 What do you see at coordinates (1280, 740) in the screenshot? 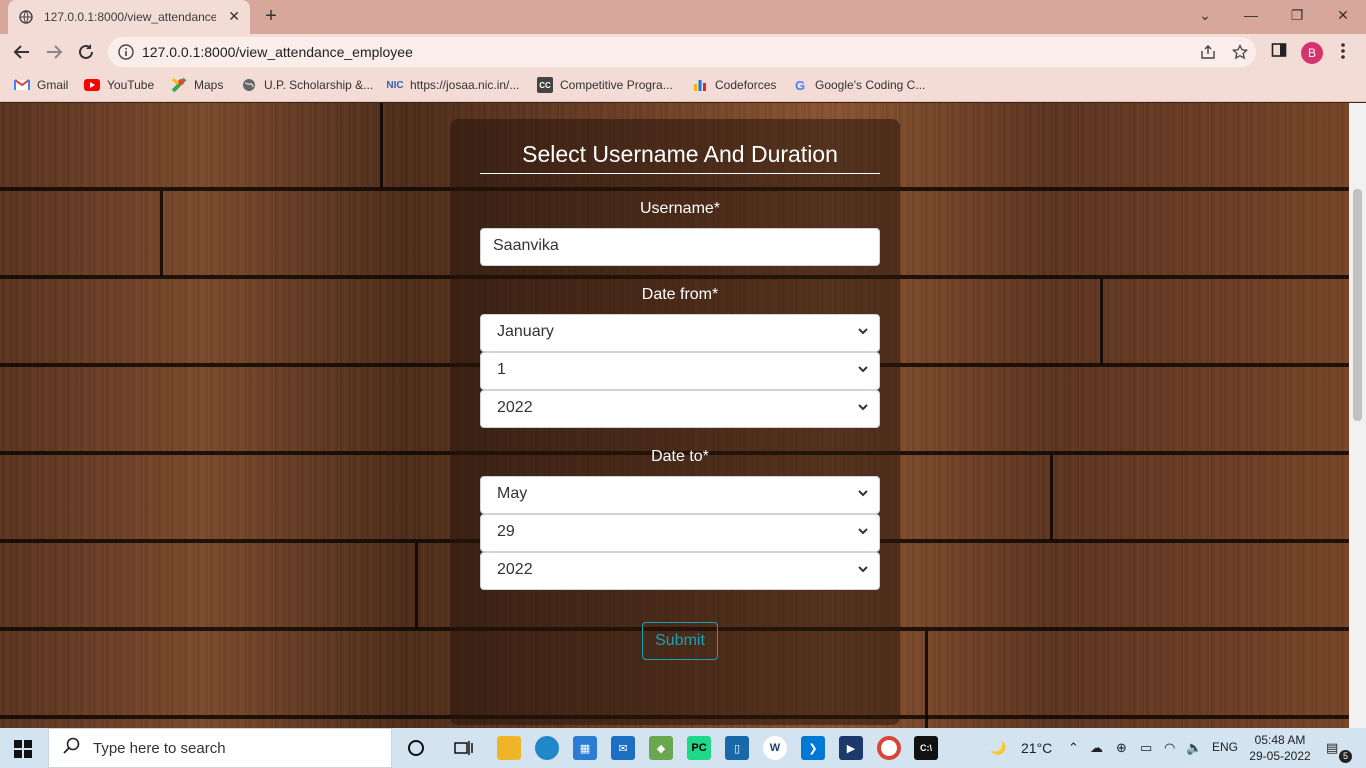
I see `clock-time: 05:48 AM` at bounding box center [1280, 740].